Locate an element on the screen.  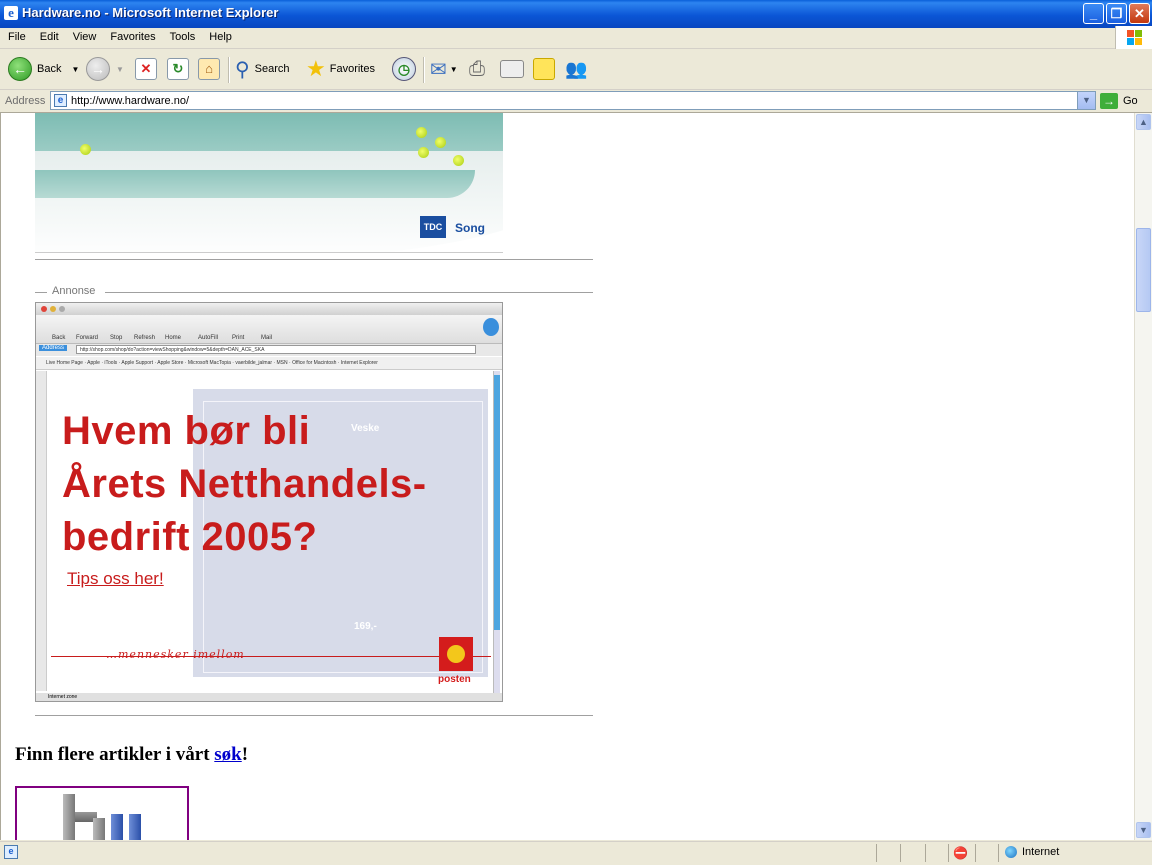
note-icon is located at coordinates (544, 69).